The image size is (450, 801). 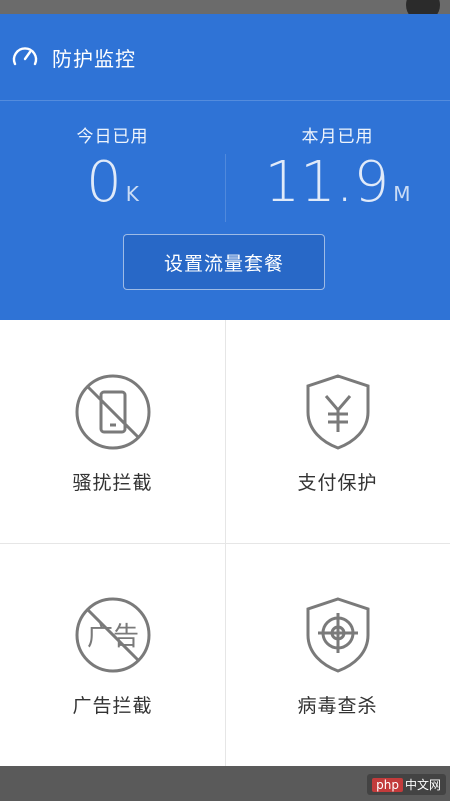 I want to click on feature-label: 支付保护, so click(x=337, y=483).